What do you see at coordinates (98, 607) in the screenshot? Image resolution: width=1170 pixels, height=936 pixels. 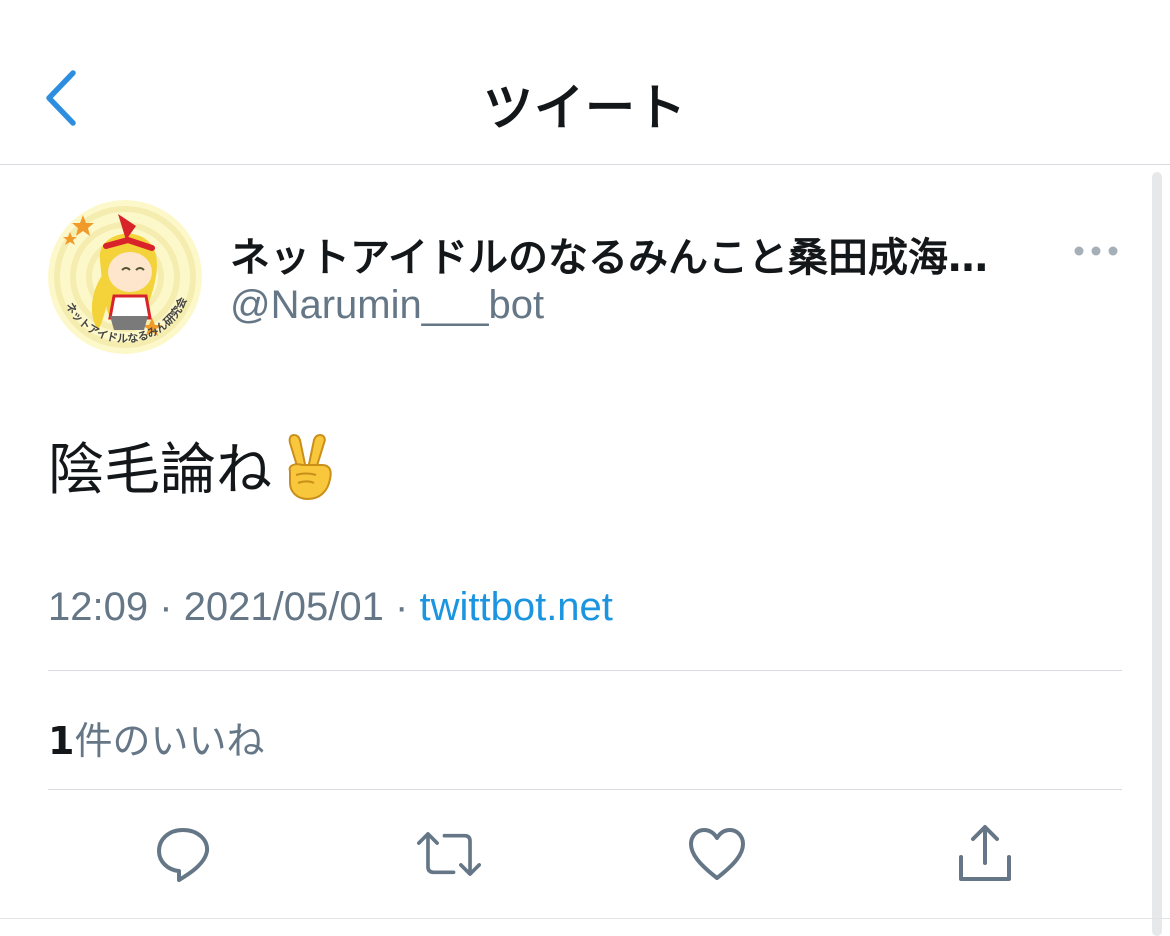 I see `tweet-time: 12:09` at bounding box center [98, 607].